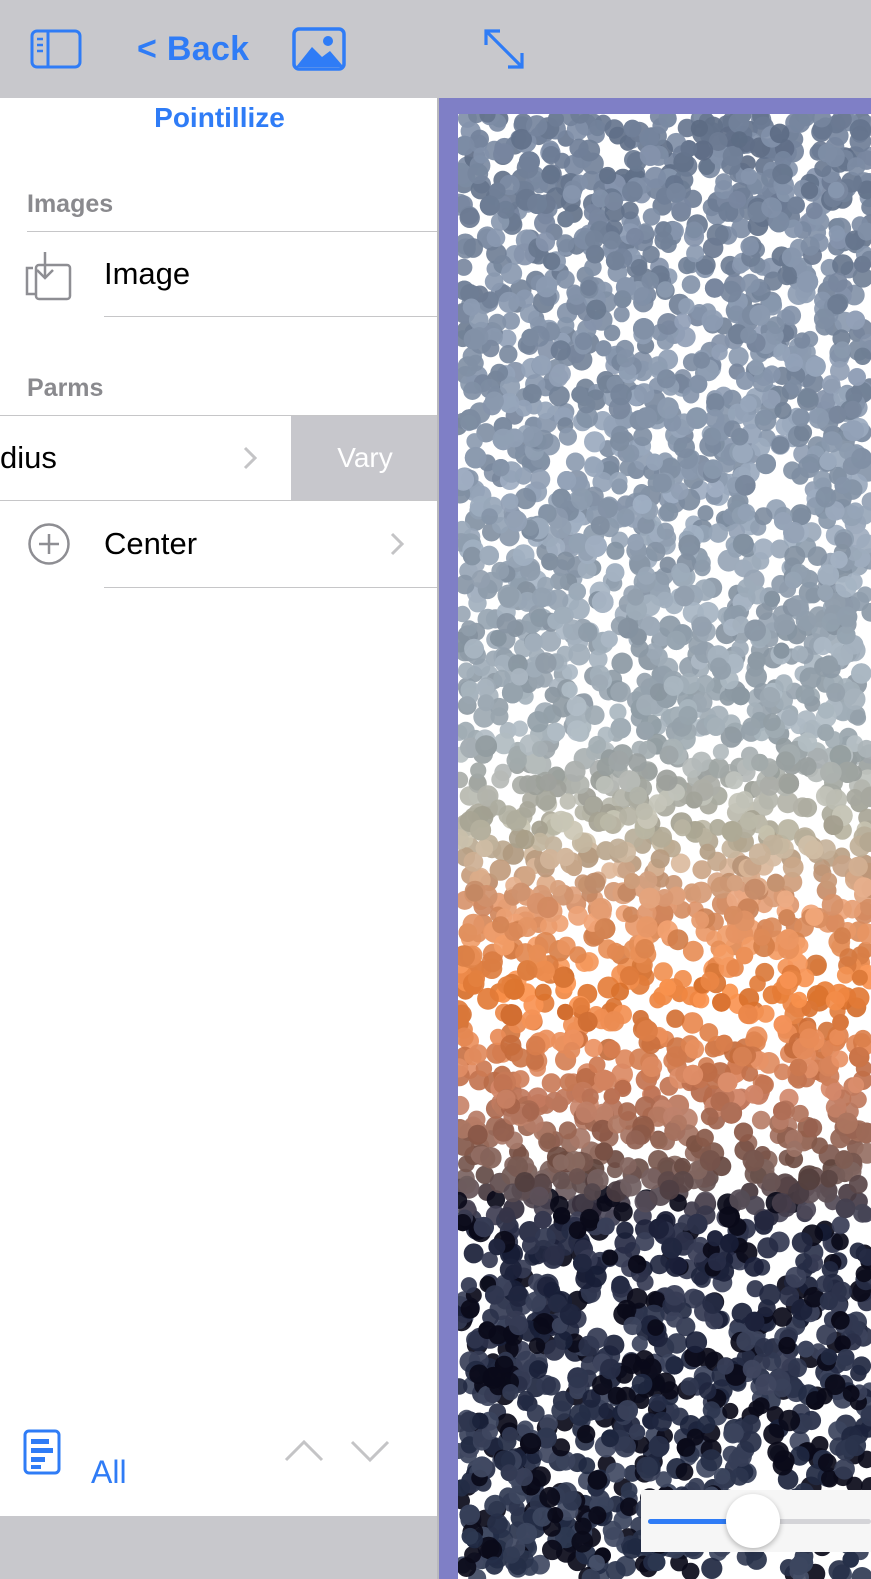 This screenshot has height=1579, width=871. What do you see at coordinates (319, 49) in the screenshot?
I see `image-button` at bounding box center [319, 49].